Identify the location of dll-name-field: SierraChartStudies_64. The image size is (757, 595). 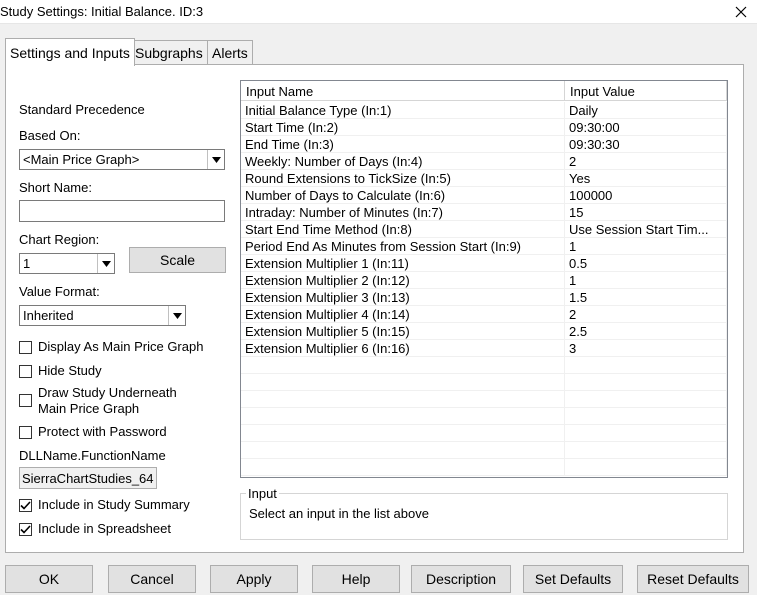
(88, 478).